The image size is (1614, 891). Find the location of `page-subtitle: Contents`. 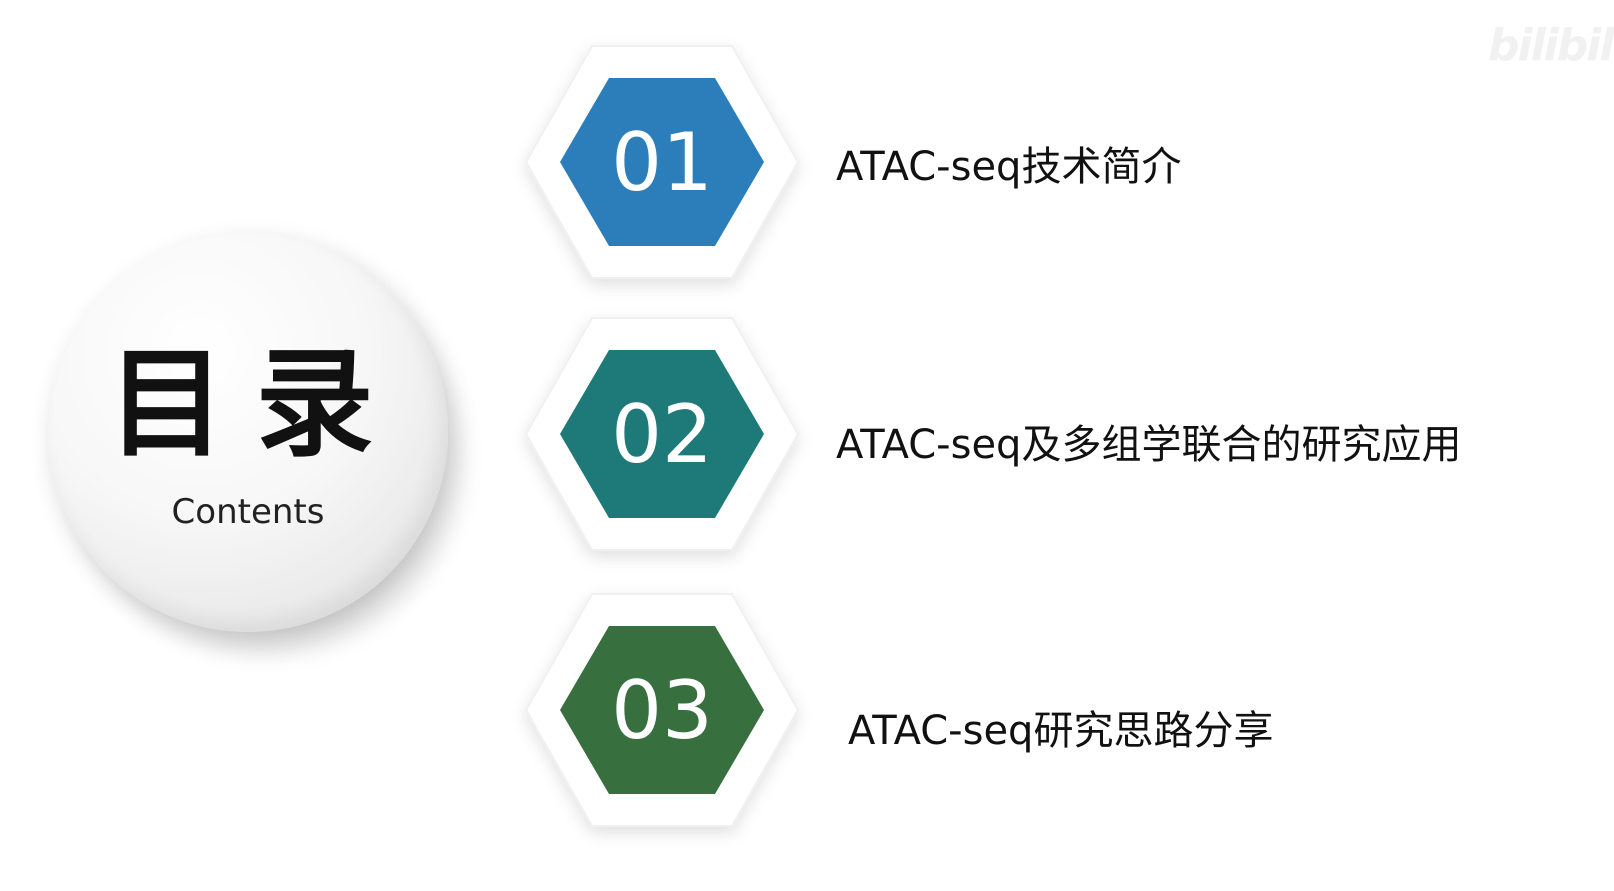

page-subtitle: Contents is located at coordinates (248, 512).